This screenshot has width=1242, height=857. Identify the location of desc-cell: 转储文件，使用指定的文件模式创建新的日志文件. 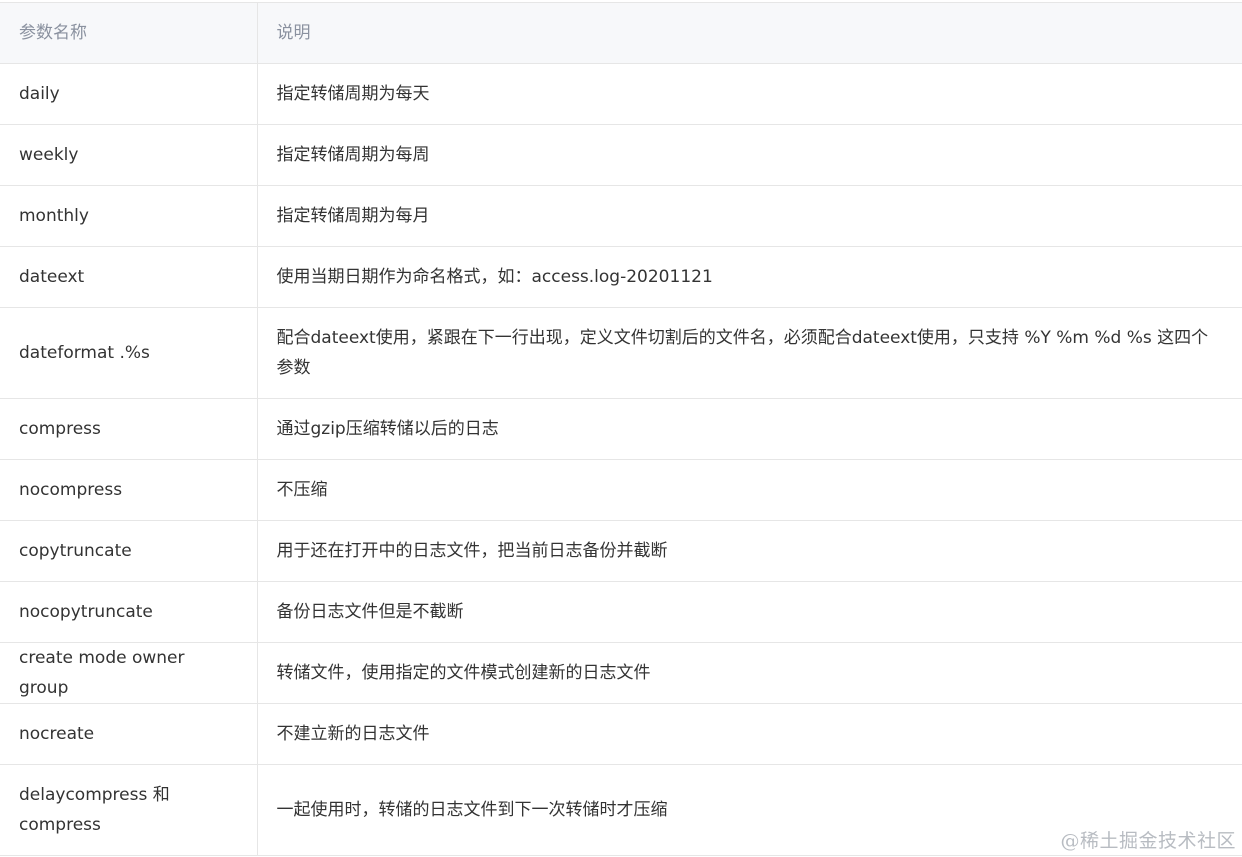
(749, 673).